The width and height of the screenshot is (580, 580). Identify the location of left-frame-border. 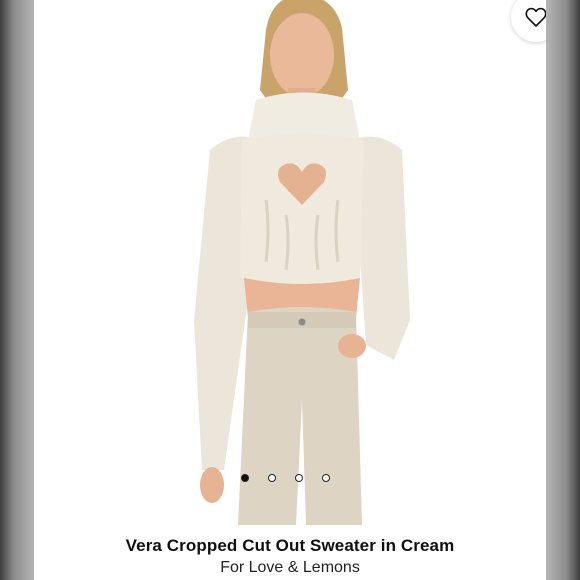
(17, 290).